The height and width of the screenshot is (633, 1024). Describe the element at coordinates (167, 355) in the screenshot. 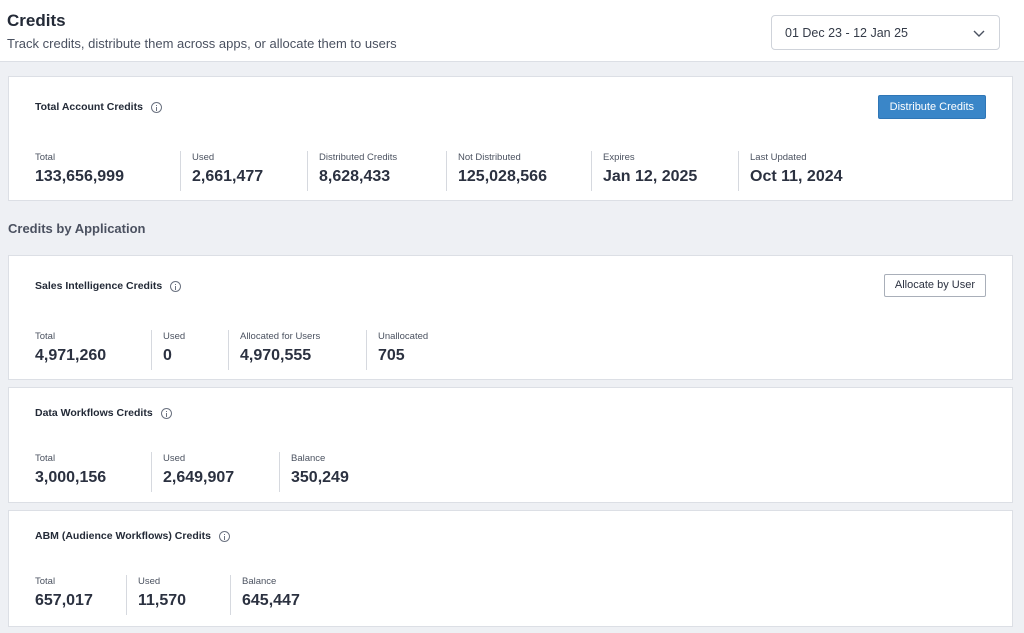

I see `stat-value: 0` at that location.